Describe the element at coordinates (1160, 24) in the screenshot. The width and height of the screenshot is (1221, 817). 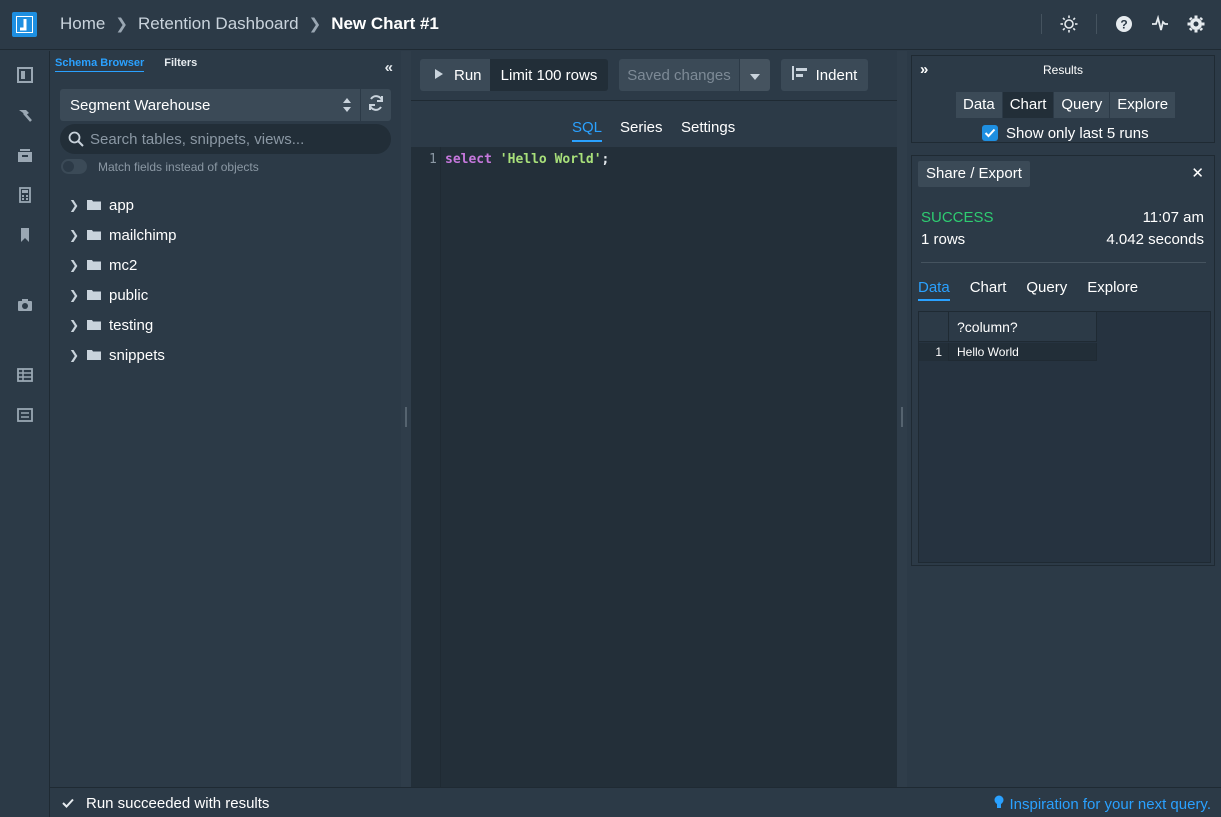
I see `pulse-icon` at that location.